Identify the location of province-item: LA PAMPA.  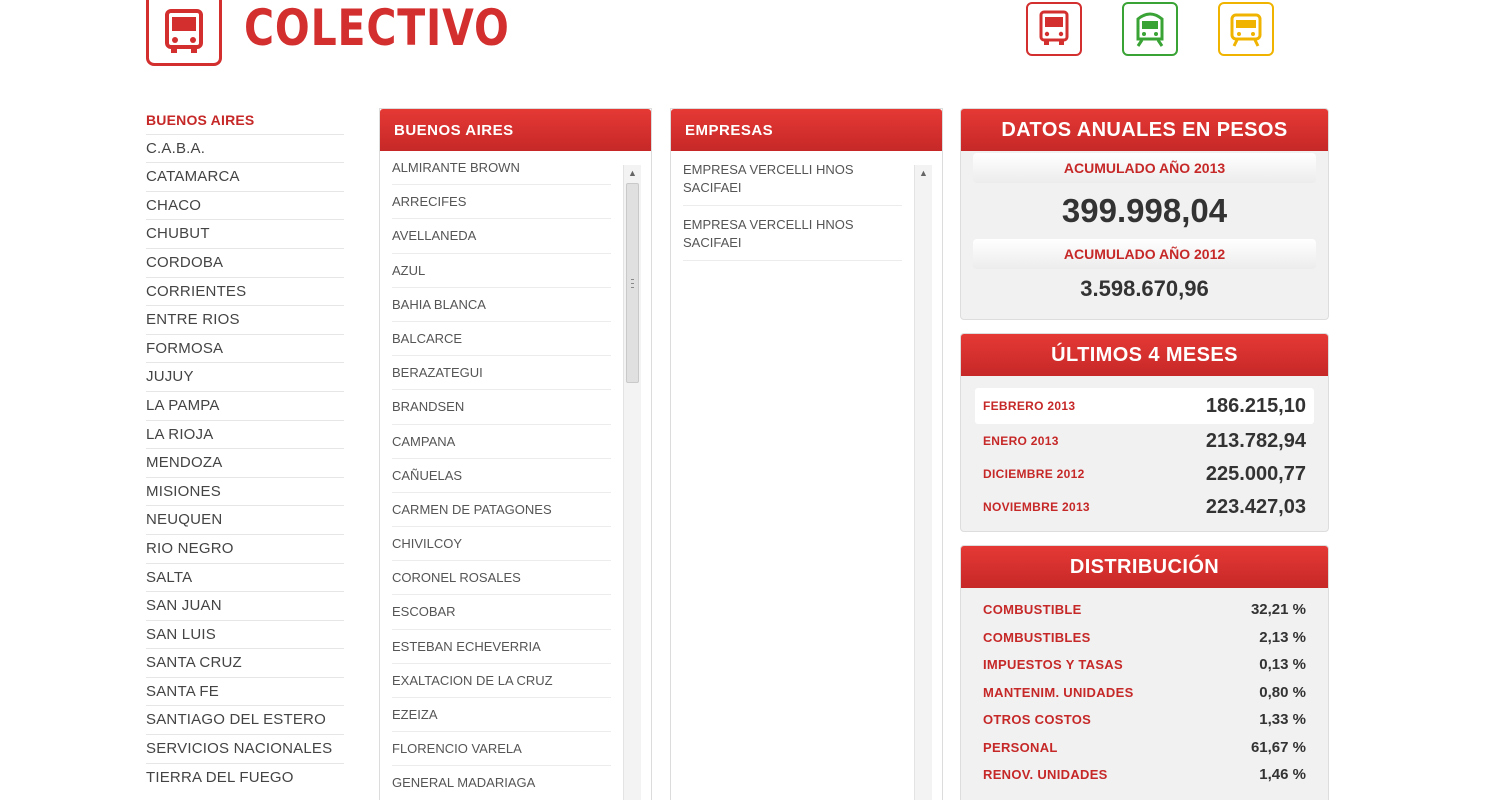
(245, 406).